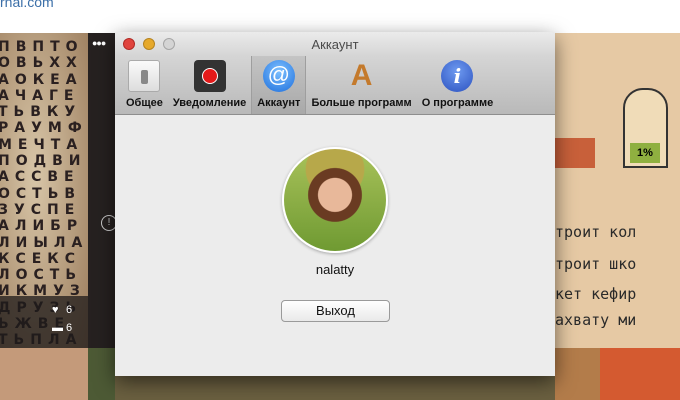 This screenshot has width=680, height=400. I want to click on drawing-text: ахвату ми, so click(596, 320).